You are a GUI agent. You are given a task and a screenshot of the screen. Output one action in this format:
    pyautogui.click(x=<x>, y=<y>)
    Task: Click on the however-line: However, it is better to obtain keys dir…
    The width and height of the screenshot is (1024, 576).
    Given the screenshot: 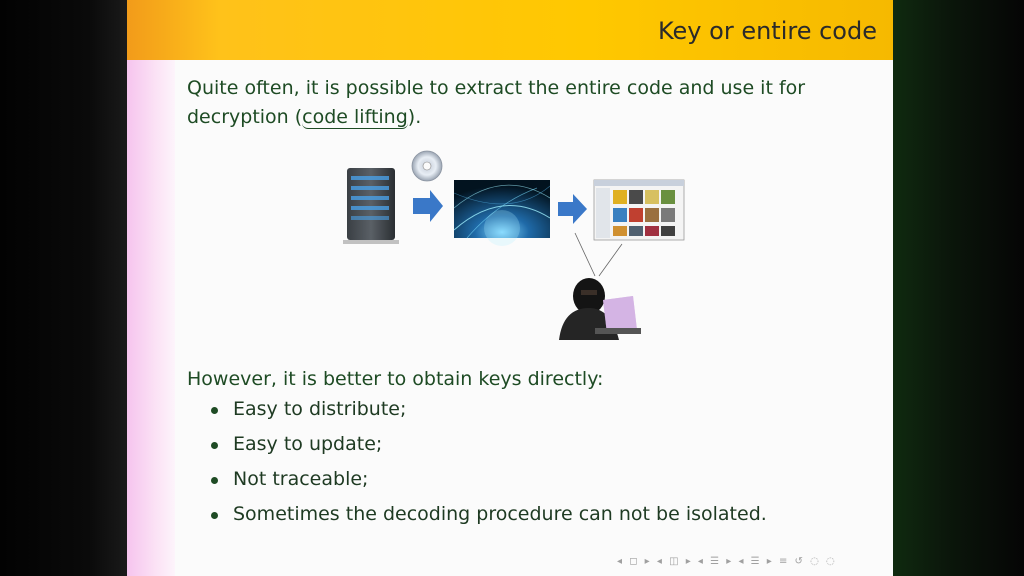 What is the action you would take?
    pyautogui.click(x=395, y=379)
    